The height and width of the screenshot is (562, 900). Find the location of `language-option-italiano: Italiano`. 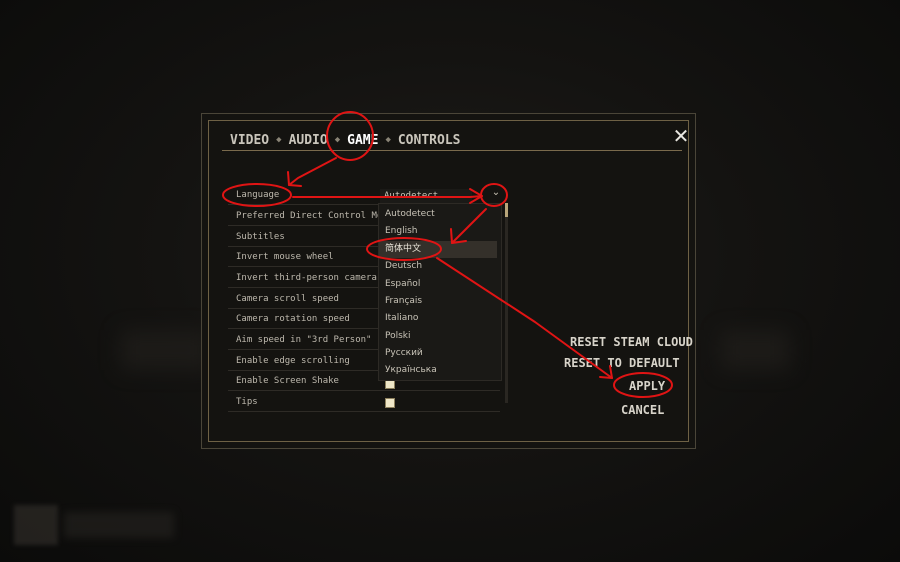

language-option-italiano: Italiano is located at coordinates (438, 318).